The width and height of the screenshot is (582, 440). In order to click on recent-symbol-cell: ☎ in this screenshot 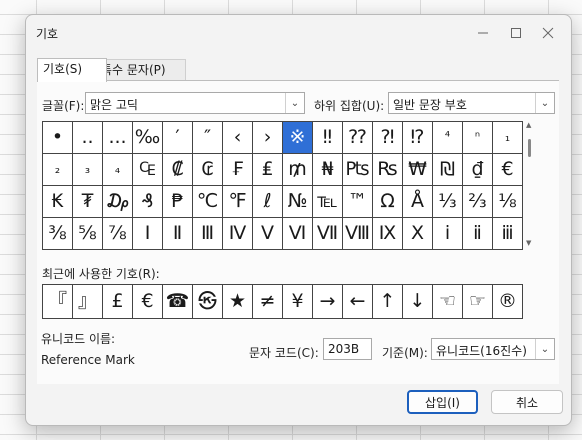, I will do `click(178, 302)`.